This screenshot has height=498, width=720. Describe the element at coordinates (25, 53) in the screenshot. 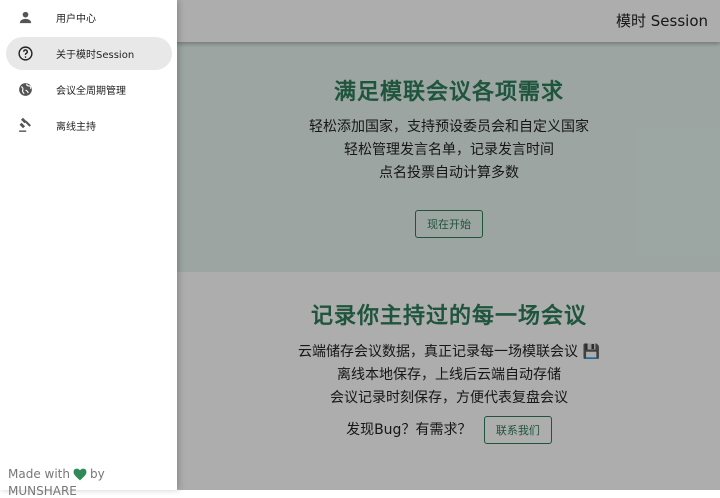

I see `help-icon` at that location.